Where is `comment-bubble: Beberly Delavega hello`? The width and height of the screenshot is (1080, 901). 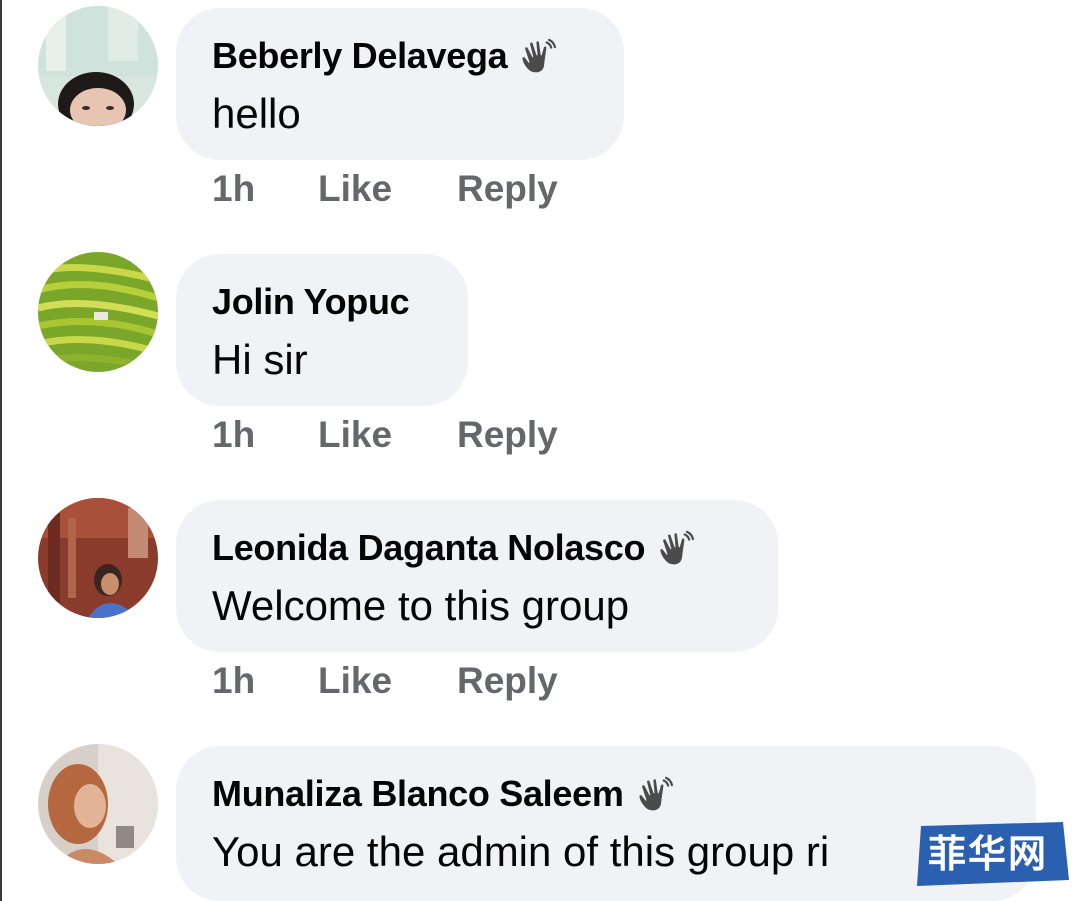
comment-bubble: Beberly Delavega hello is located at coordinates (400, 84).